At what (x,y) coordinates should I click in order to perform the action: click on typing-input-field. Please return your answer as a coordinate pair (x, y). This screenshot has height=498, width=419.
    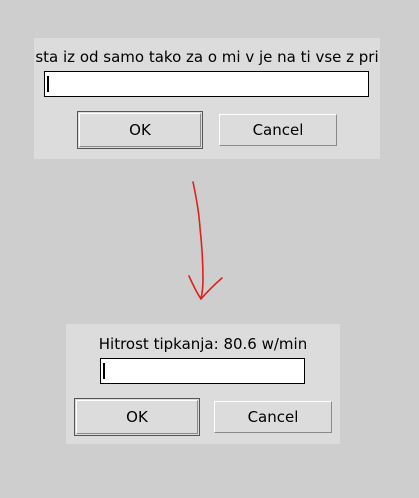
    Looking at the image, I should click on (206, 84).